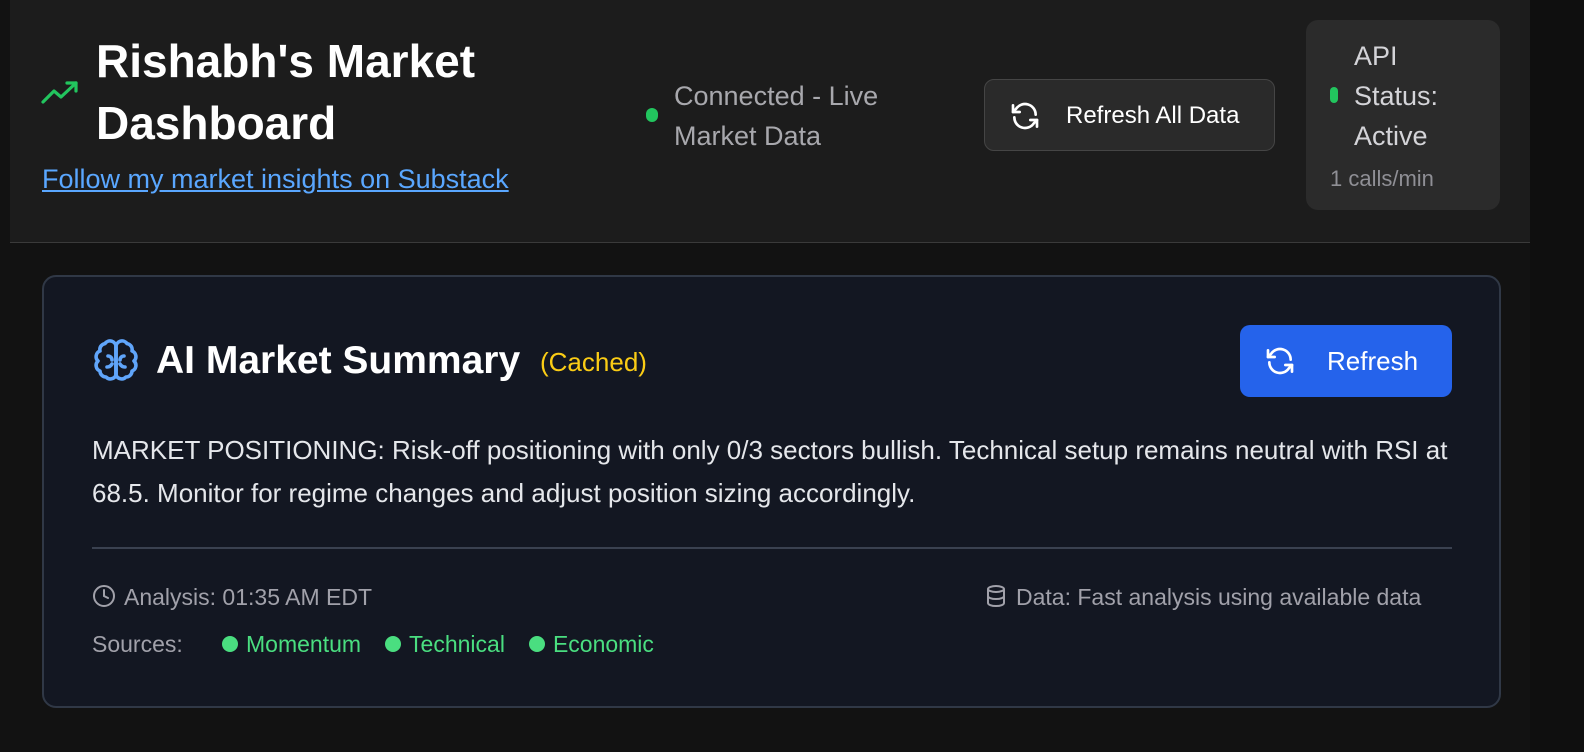 Image resolution: width=1584 pixels, height=752 pixels. Describe the element at coordinates (1153, 115) in the screenshot. I see `refresh-all-label: Refresh All Data` at that location.